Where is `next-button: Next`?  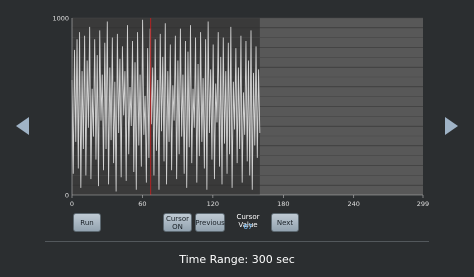 next-button: Next is located at coordinates (285, 222).